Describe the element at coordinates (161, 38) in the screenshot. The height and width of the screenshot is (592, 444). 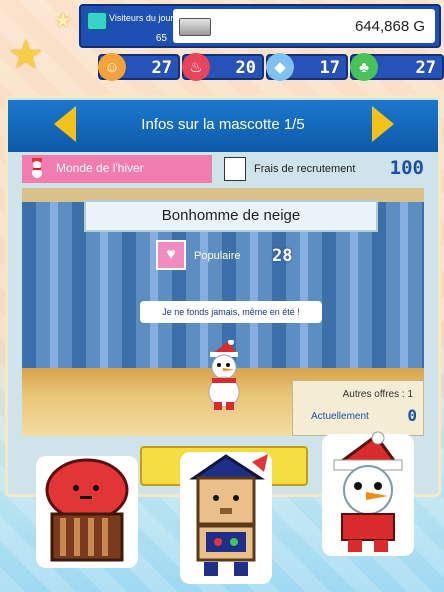
I see `visitors-value: 65` at that location.